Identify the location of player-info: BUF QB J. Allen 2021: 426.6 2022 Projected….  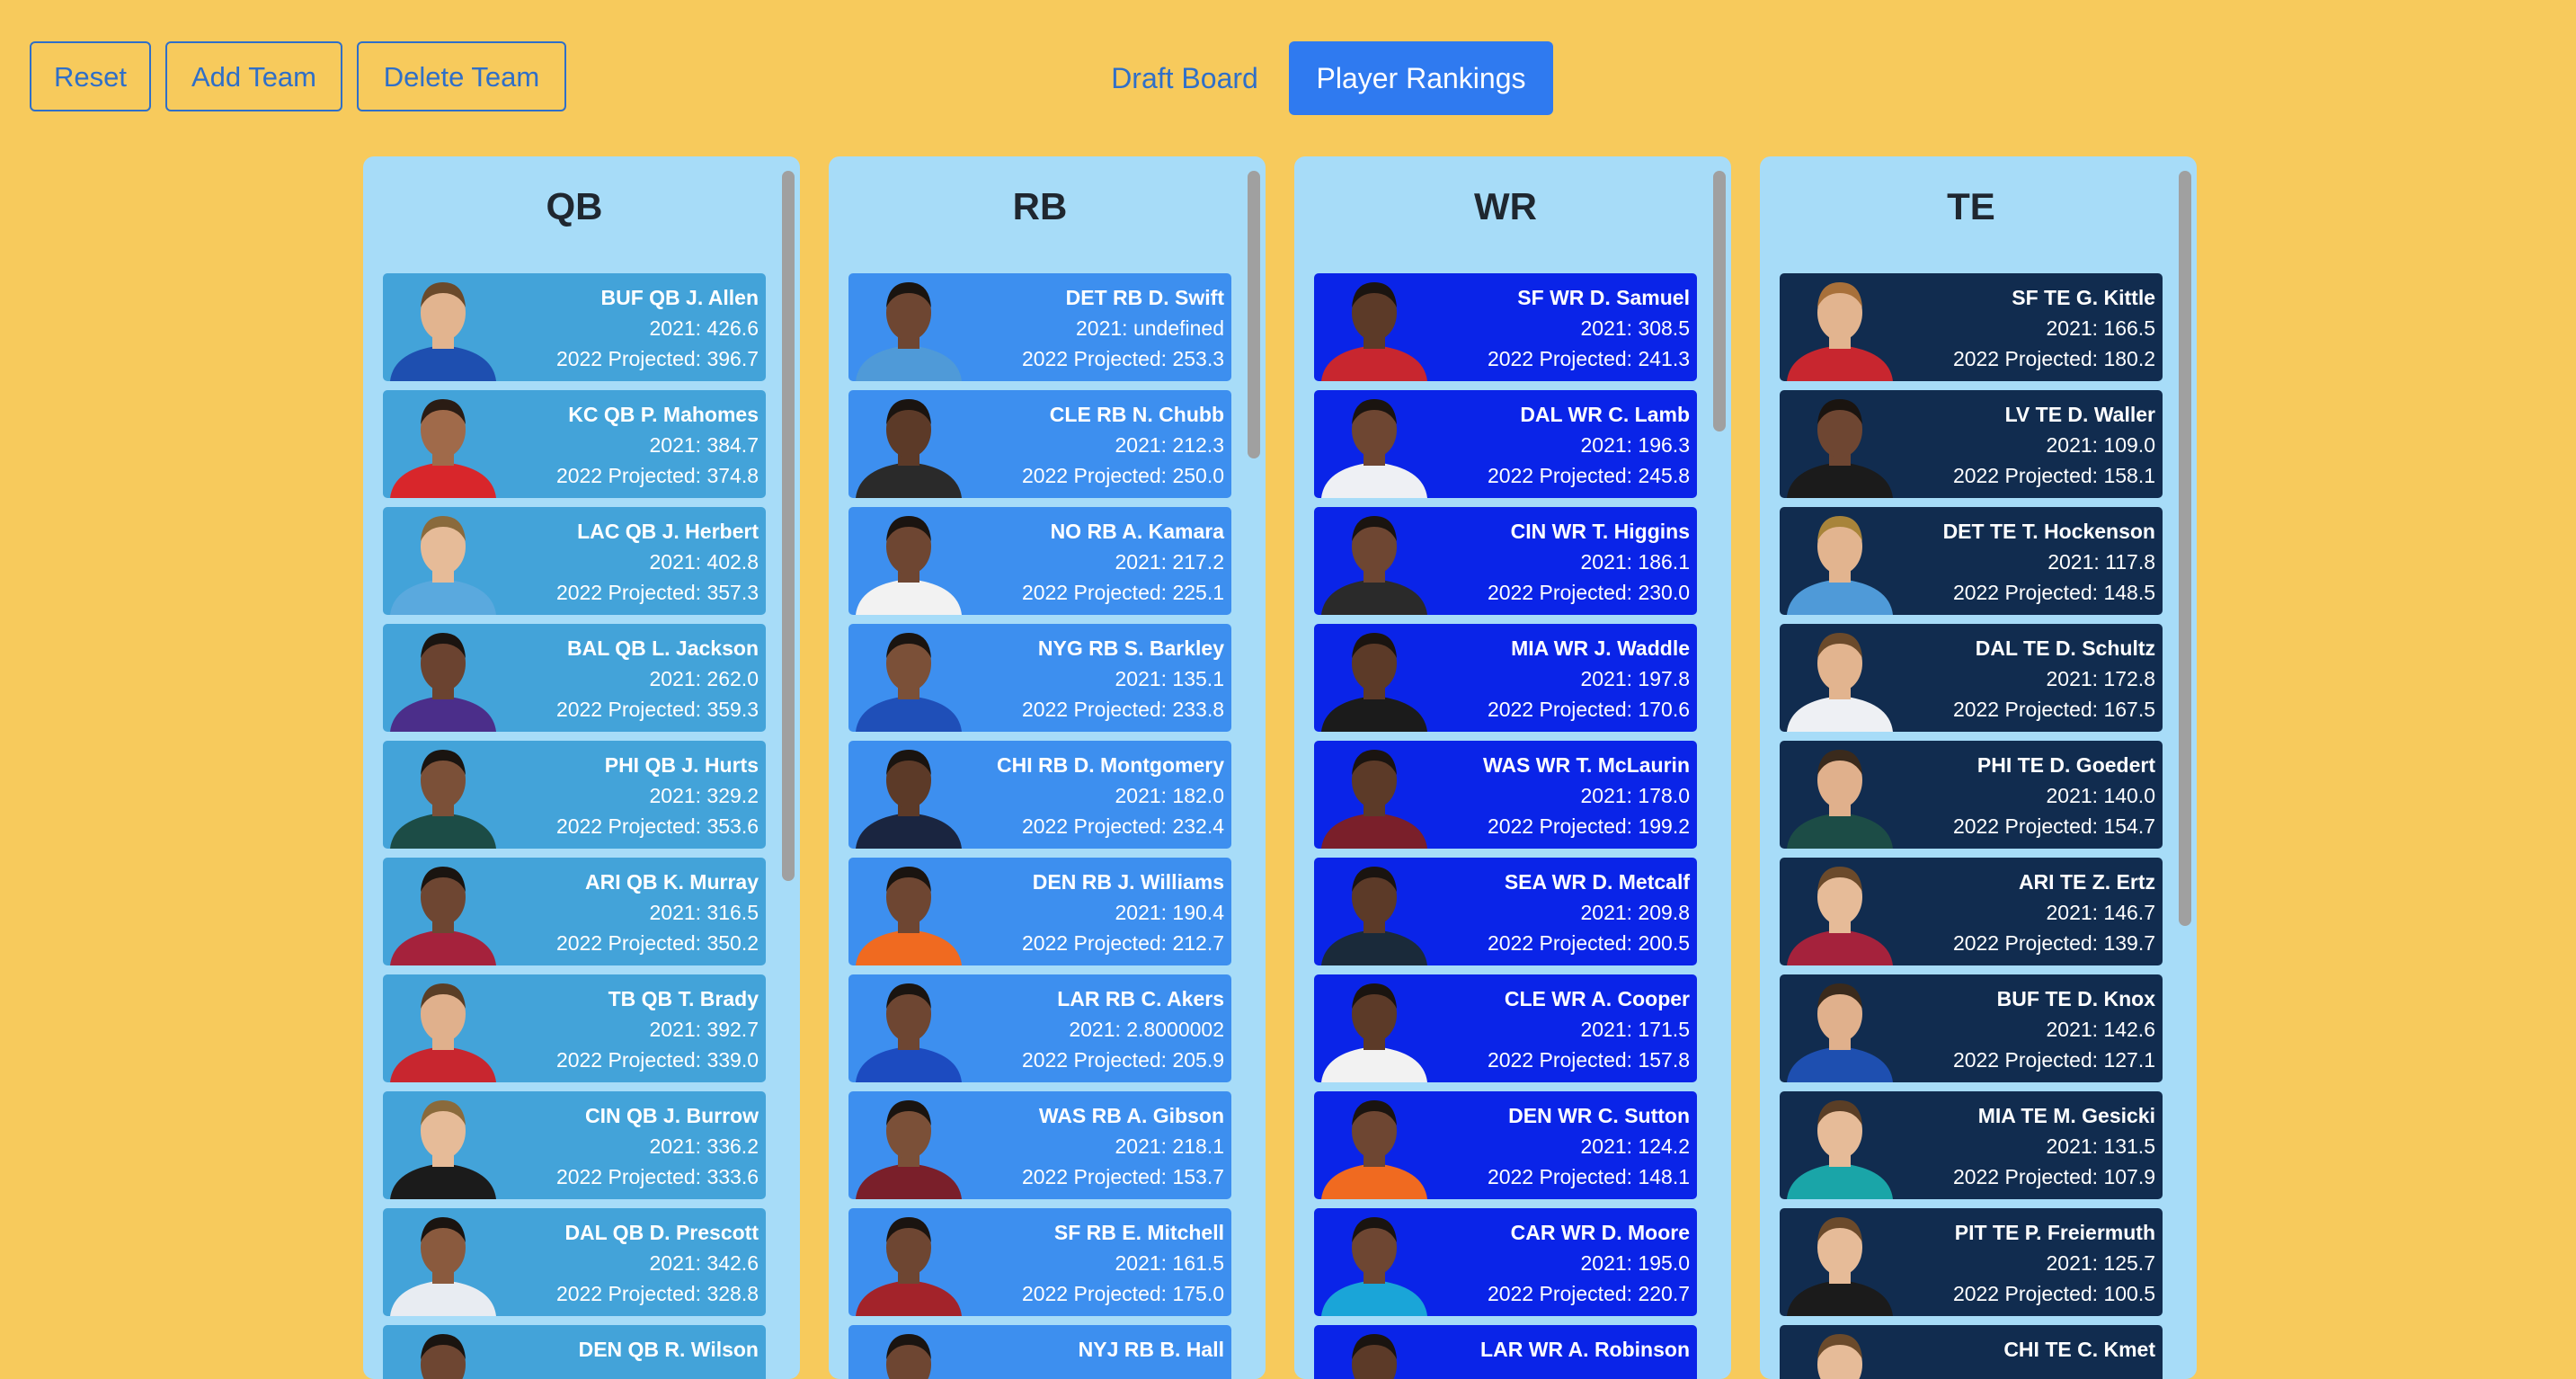
(657, 328).